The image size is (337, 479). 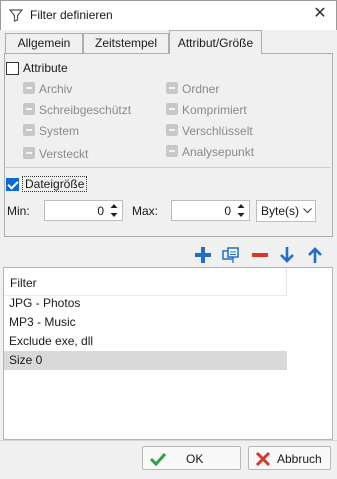 What do you see at coordinates (210, 210) in the screenshot?
I see `max-size-spinner: 0` at bounding box center [210, 210].